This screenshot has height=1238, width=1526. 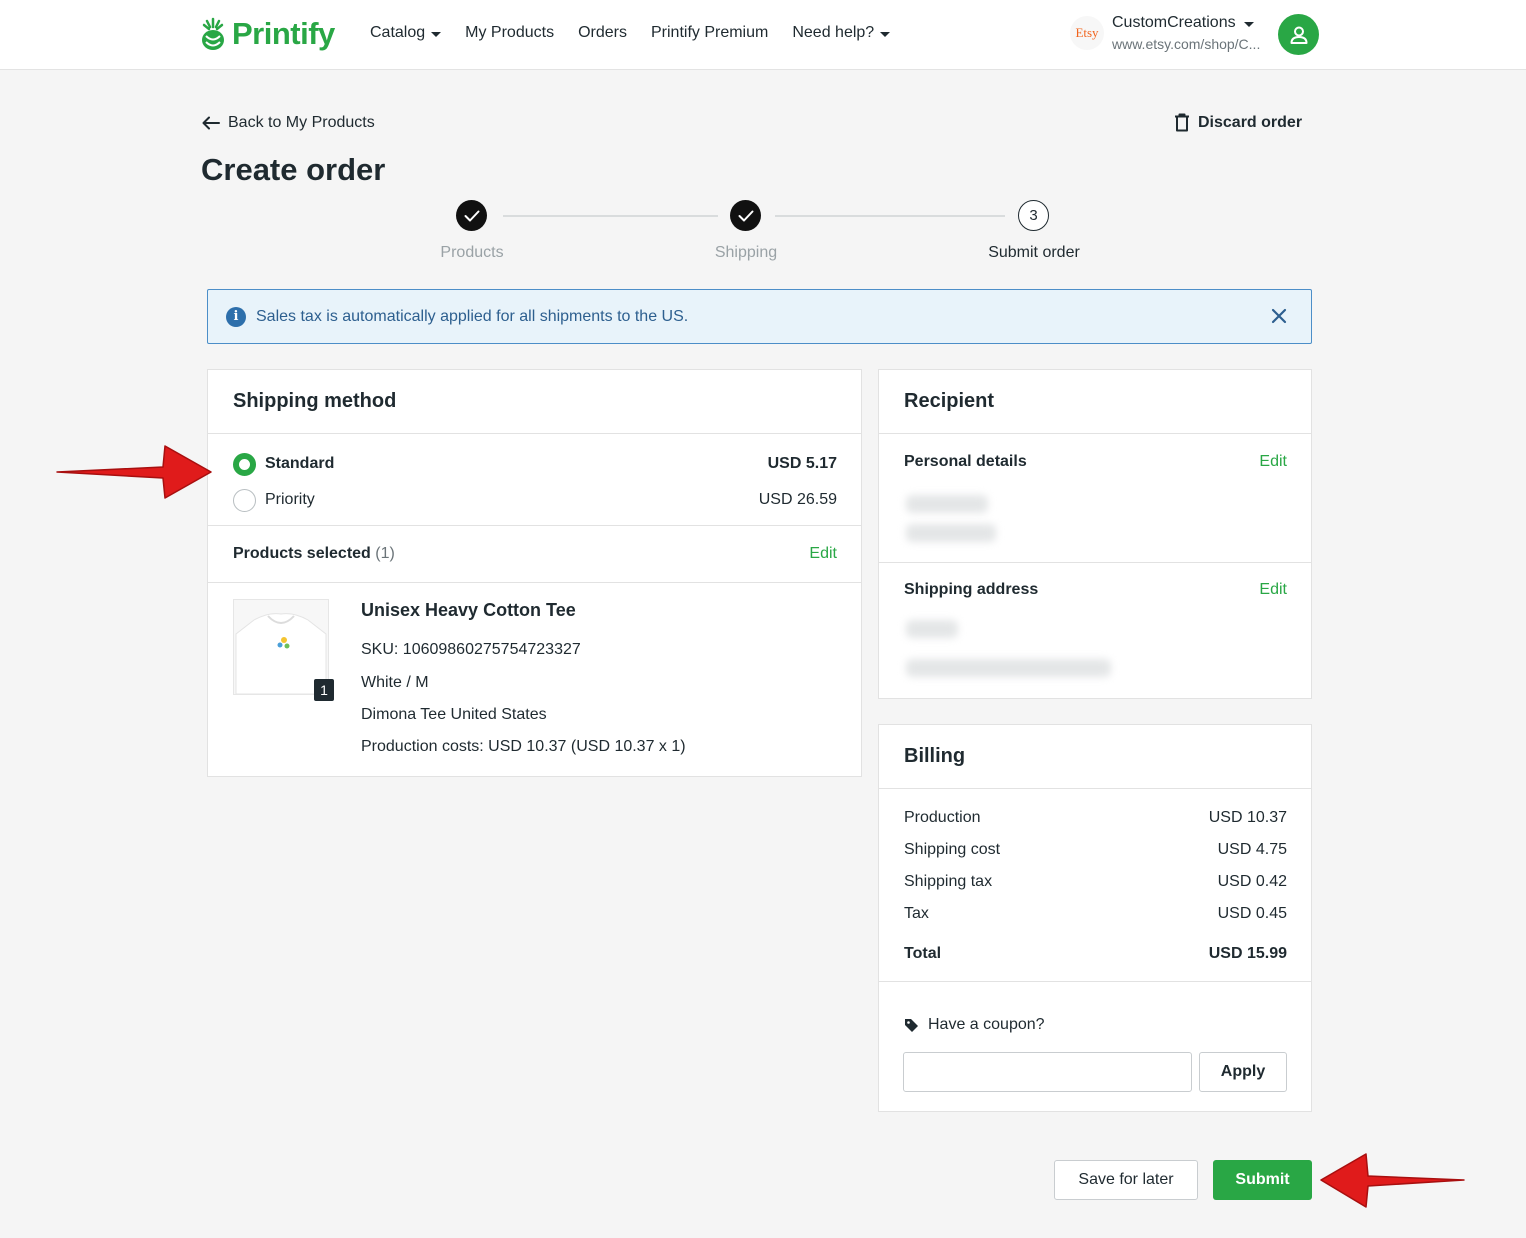 I want to click on product-variant: White / M, so click(x=395, y=682).